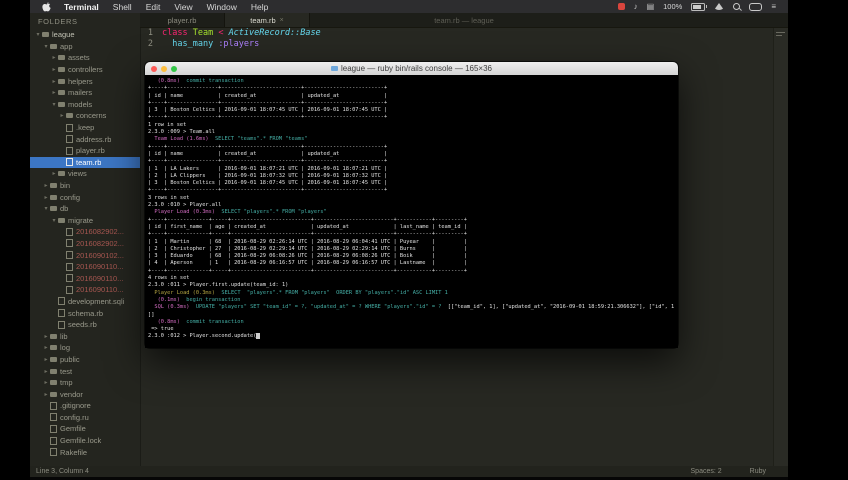  What do you see at coordinates (81, 7) in the screenshot?
I see `menu-item-terminal: Terminal` at bounding box center [81, 7].